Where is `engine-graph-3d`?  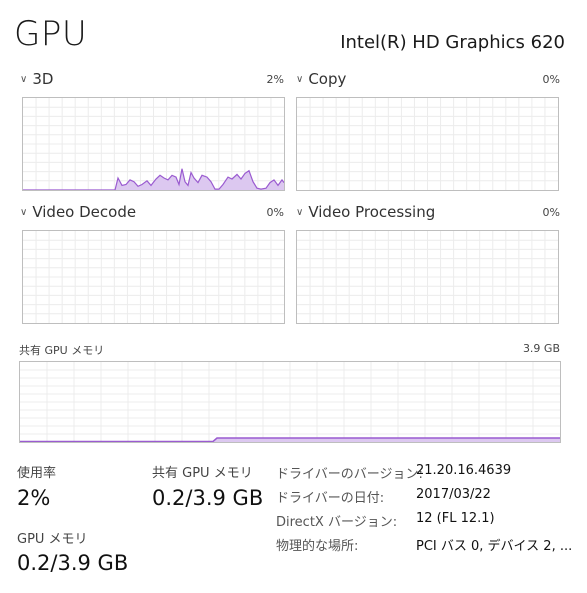
engine-graph-3d is located at coordinates (153, 144).